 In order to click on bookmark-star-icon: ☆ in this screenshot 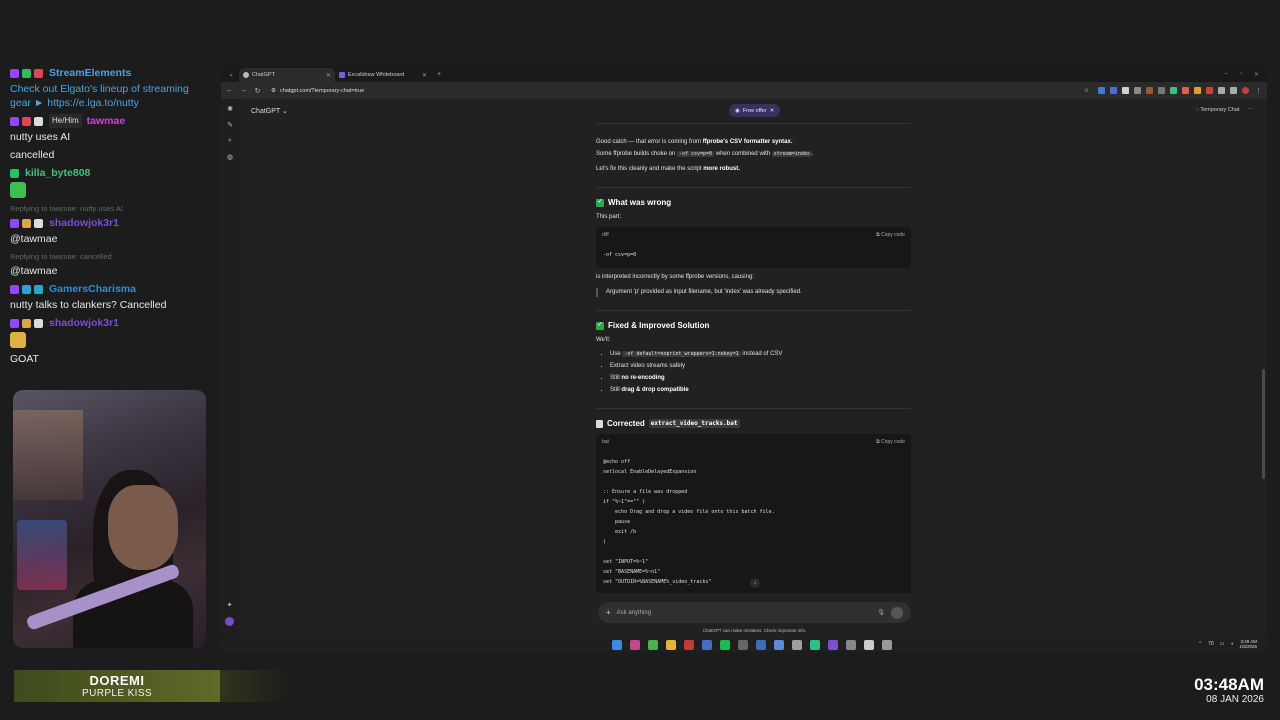, I will do `click(1086, 91)`.